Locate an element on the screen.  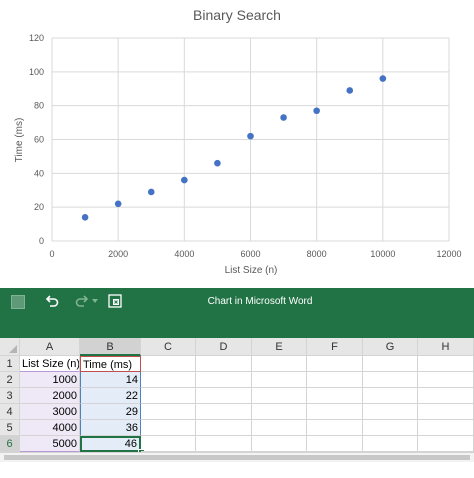
cell-b1: Time (ms) is located at coordinates (110, 364).